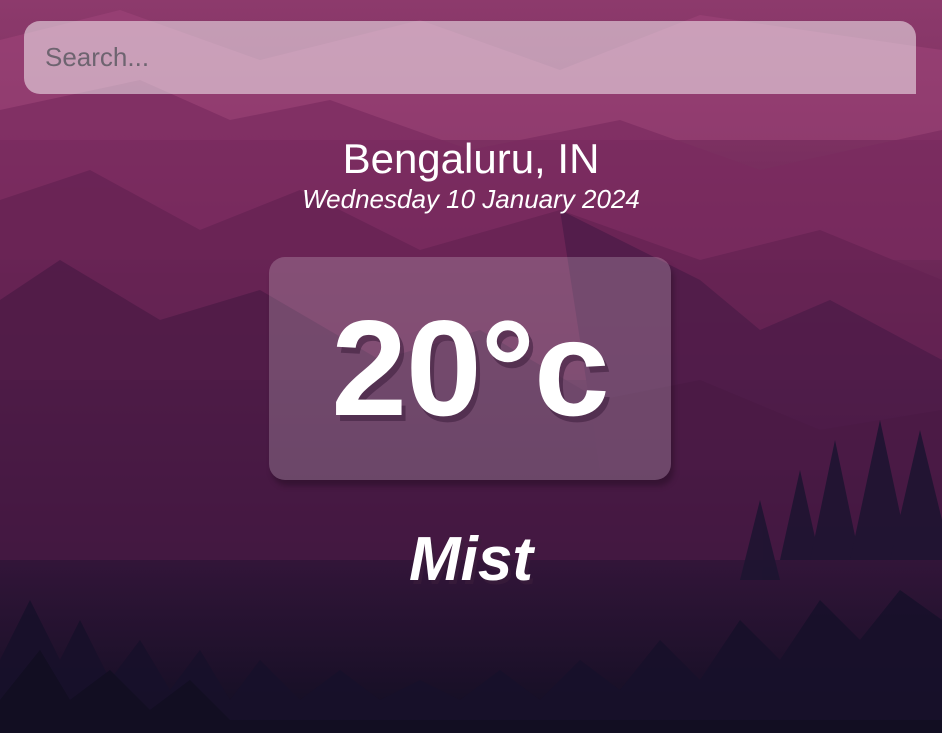 The width and height of the screenshot is (942, 733). Describe the element at coordinates (471, 559) in the screenshot. I see `weather-condition: Mist` at that location.